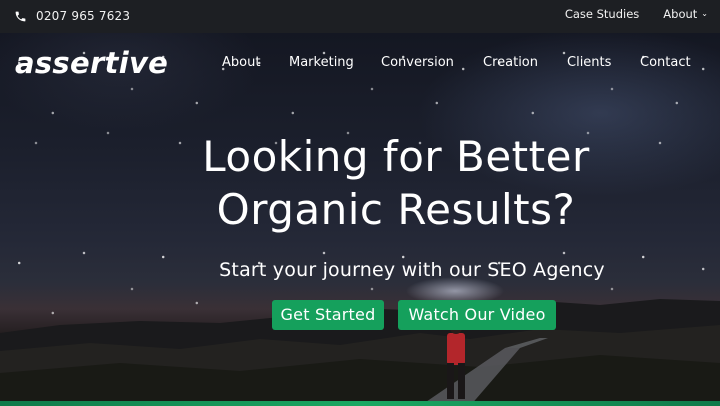 This screenshot has height=406, width=720. I want to click on nav-marketing: Marketing, so click(321, 62).